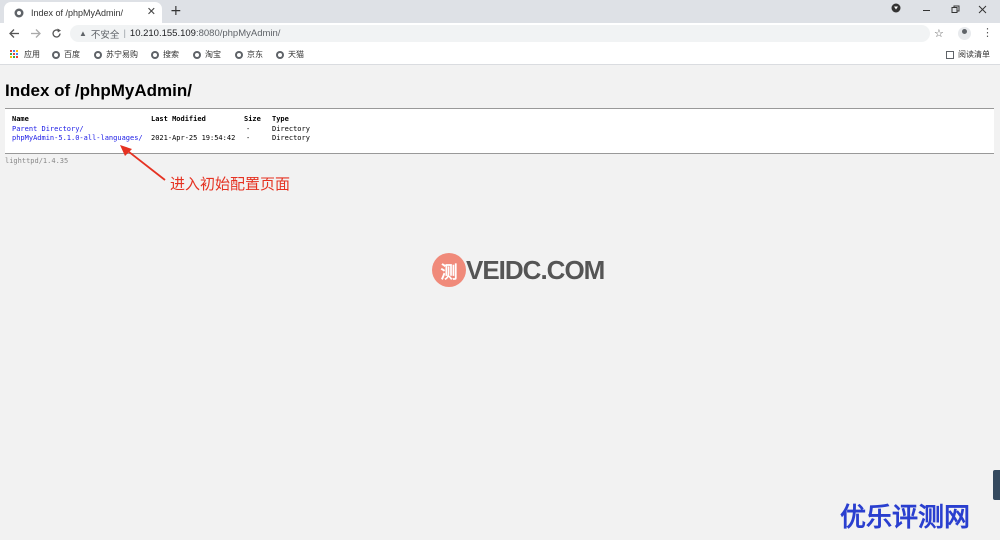  Describe the element at coordinates (535, 270) in the screenshot. I see `watermark-text: VEIDC.COM` at that location.